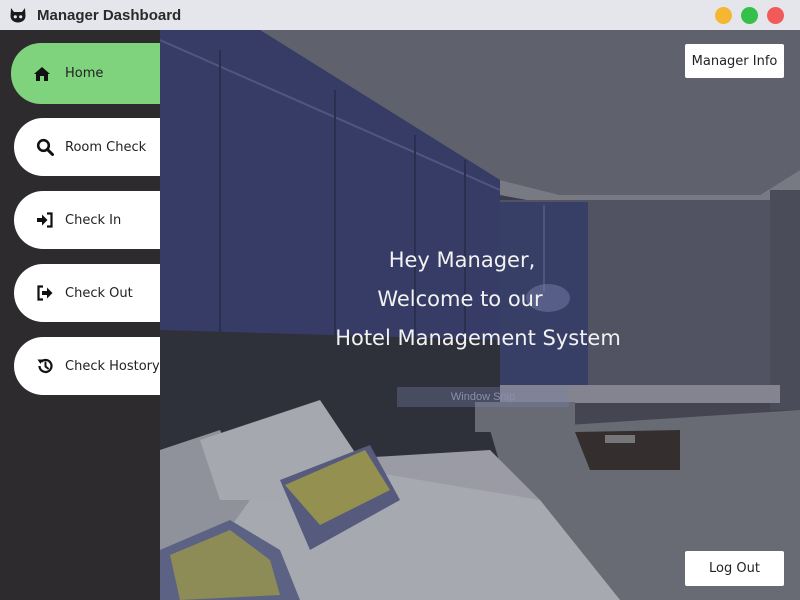 This screenshot has width=800, height=600. I want to click on search-icon, so click(45, 147).